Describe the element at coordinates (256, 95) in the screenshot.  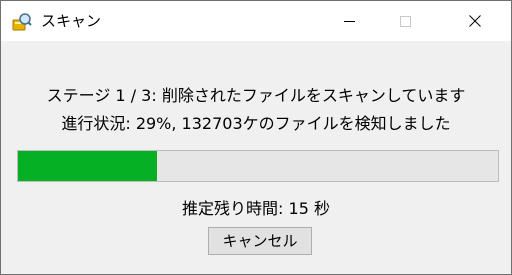
I see `stage-status-text: ステージ 1 / 3: 削除されたファイルをスキャンしています` at that location.